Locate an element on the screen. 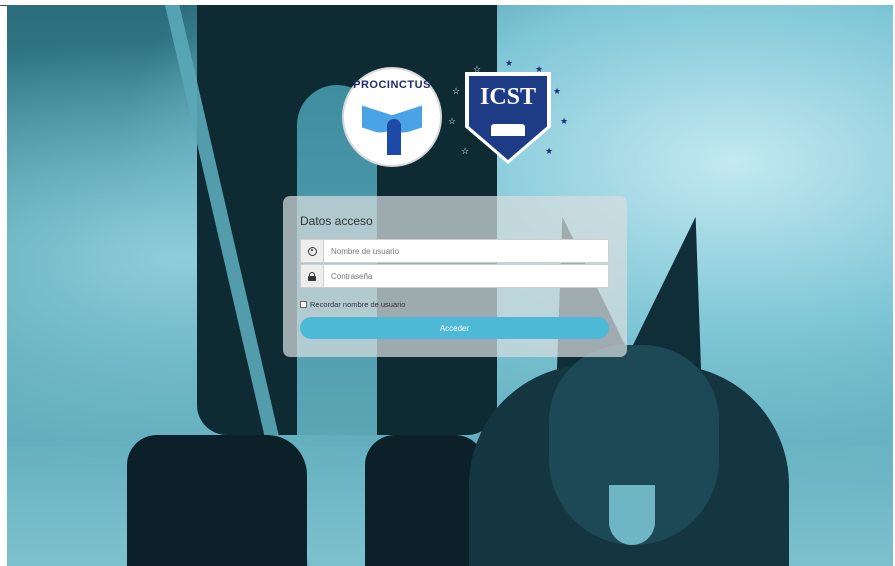  book-icon is located at coordinates (508, 130).